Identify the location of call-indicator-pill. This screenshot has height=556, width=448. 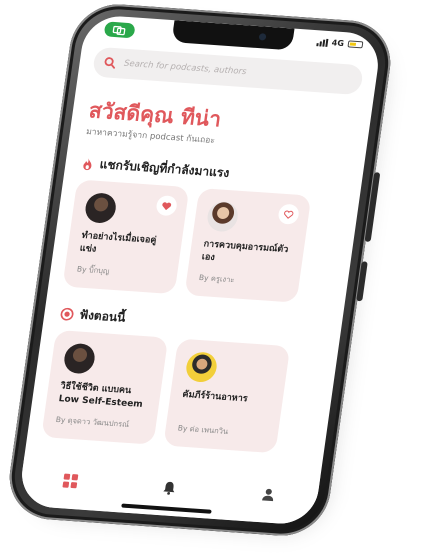
(119, 30).